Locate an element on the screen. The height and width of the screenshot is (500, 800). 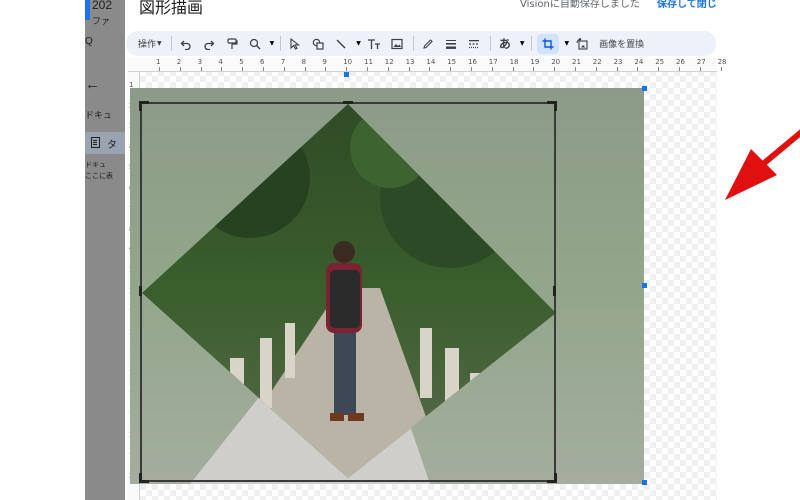
pen-icon is located at coordinates (428, 44).